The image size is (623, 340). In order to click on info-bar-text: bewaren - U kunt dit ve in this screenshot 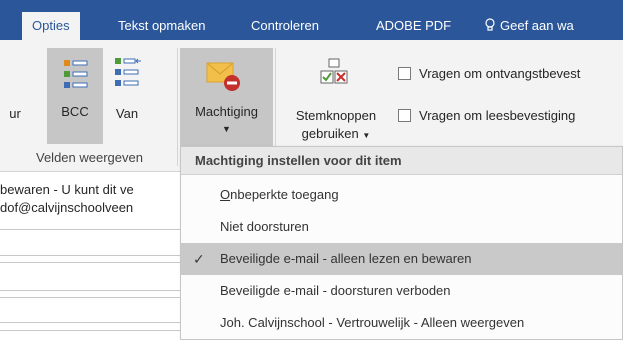, I will do `click(67, 189)`.